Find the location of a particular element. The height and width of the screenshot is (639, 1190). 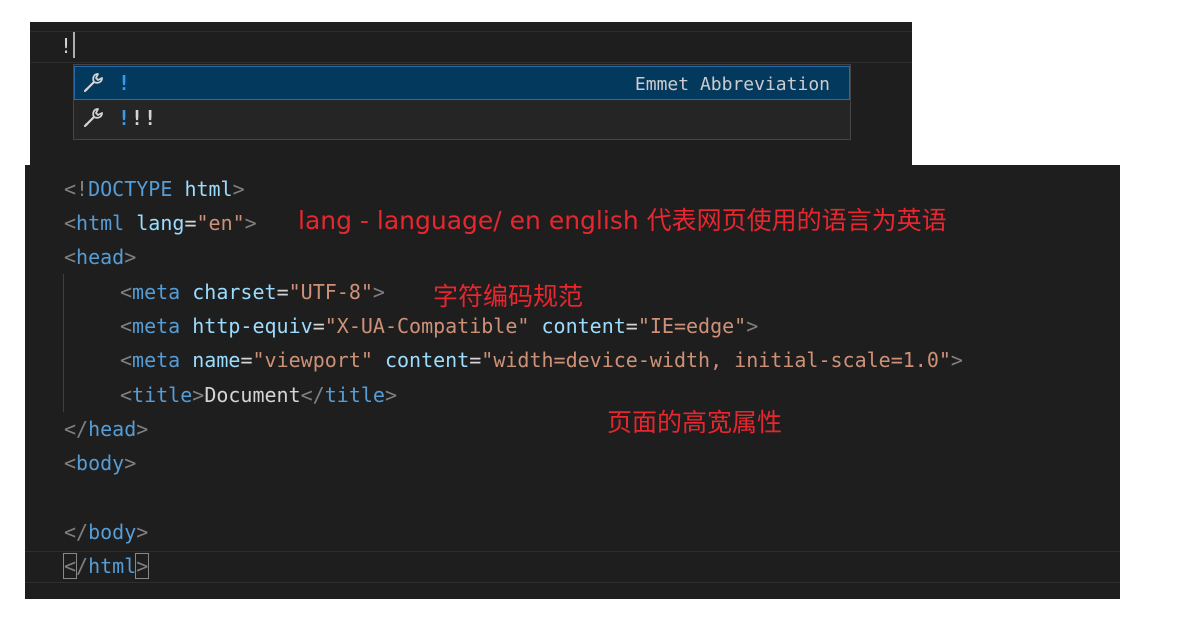

lang-annotation: lang - language/ en english 代表网页使用的语言为英语 is located at coordinates (622, 220).